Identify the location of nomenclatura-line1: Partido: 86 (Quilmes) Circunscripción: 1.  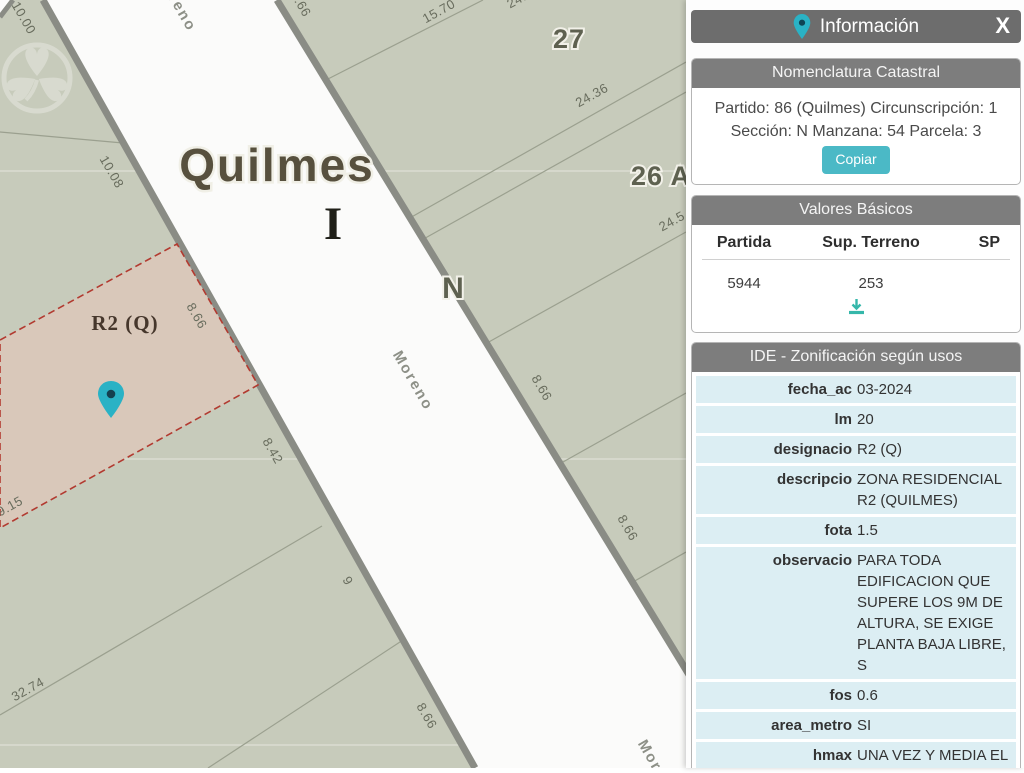
(856, 108).